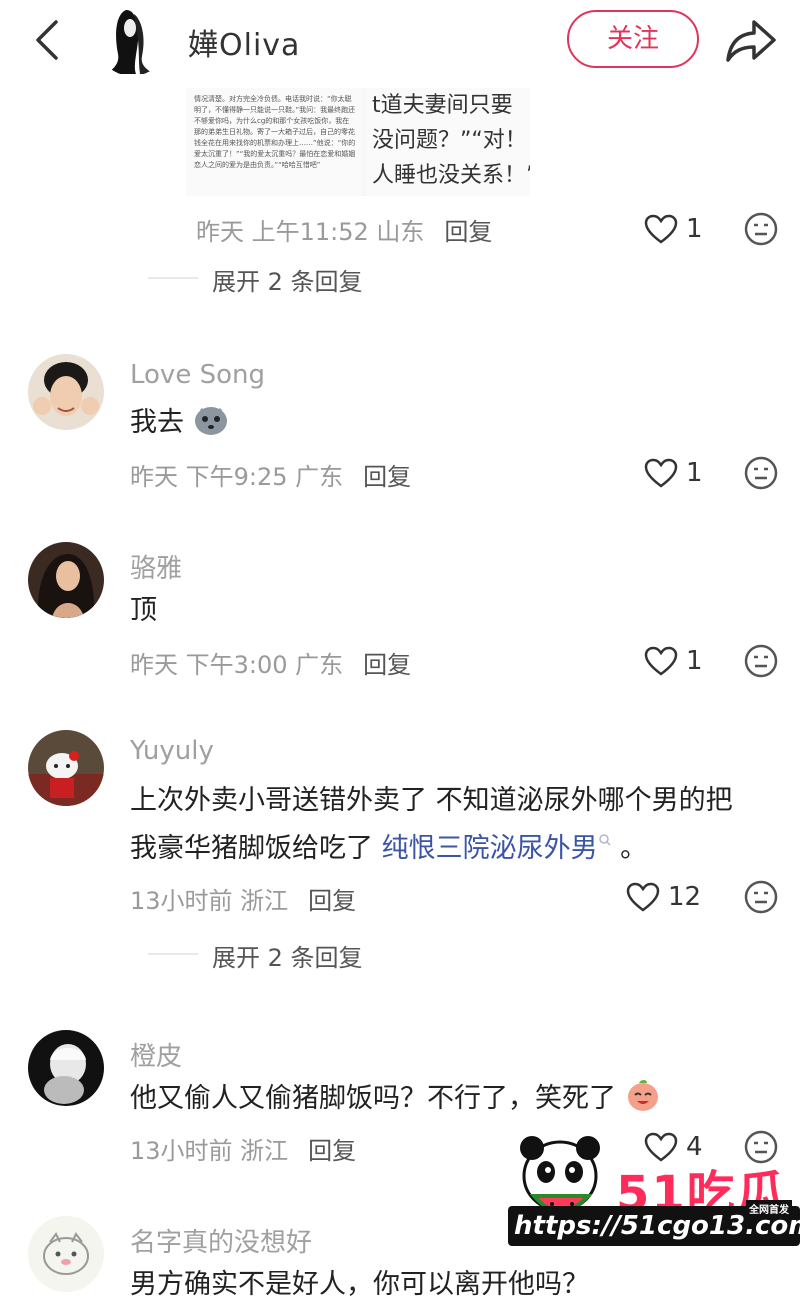 The height and width of the screenshot is (1298, 800). What do you see at coordinates (310, 232) in the screenshot?
I see `comment-time-location: 昨天 上午11:52 山东` at bounding box center [310, 232].